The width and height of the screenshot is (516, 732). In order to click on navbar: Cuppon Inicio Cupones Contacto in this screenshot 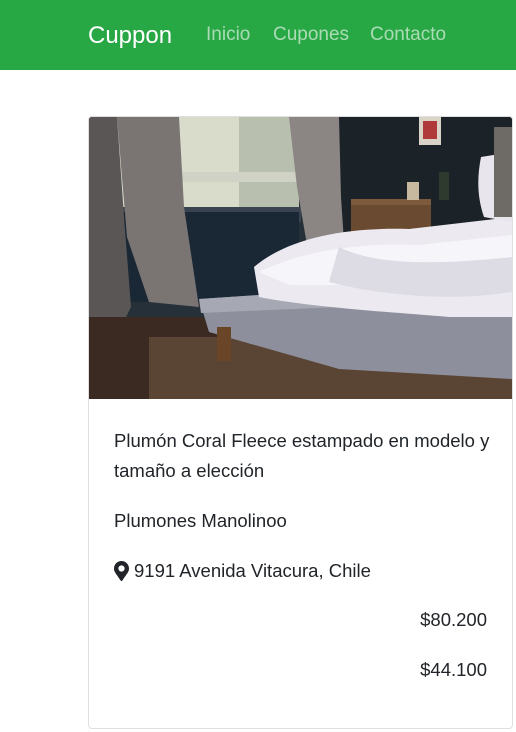, I will do `click(258, 35)`.